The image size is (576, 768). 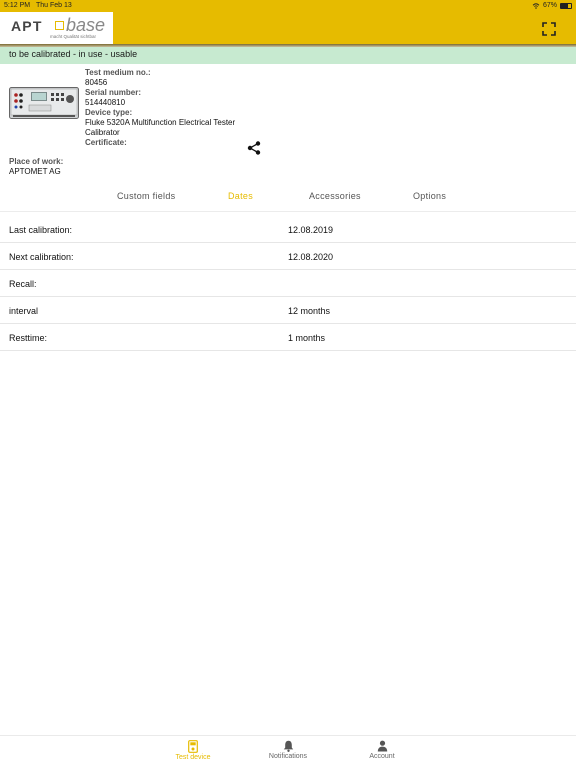 What do you see at coordinates (288, 6) in the screenshot?
I see `system-status-bar: 5:12 PM Thu Feb 13 67%` at bounding box center [288, 6].